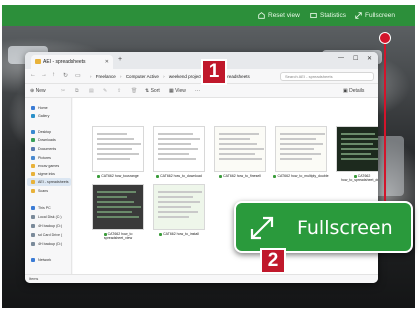 The height and width of the screenshot is (311, 419). I want to click on documents-icon, so click(33, 149).